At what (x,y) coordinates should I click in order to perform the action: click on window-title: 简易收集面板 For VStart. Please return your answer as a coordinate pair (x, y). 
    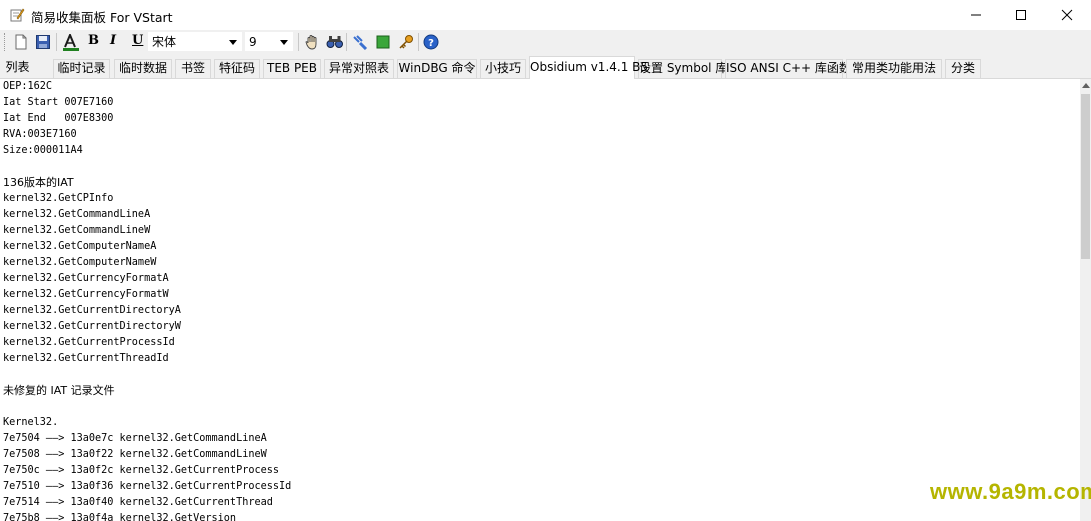
    Looking at the image, I should click on (102, 17).